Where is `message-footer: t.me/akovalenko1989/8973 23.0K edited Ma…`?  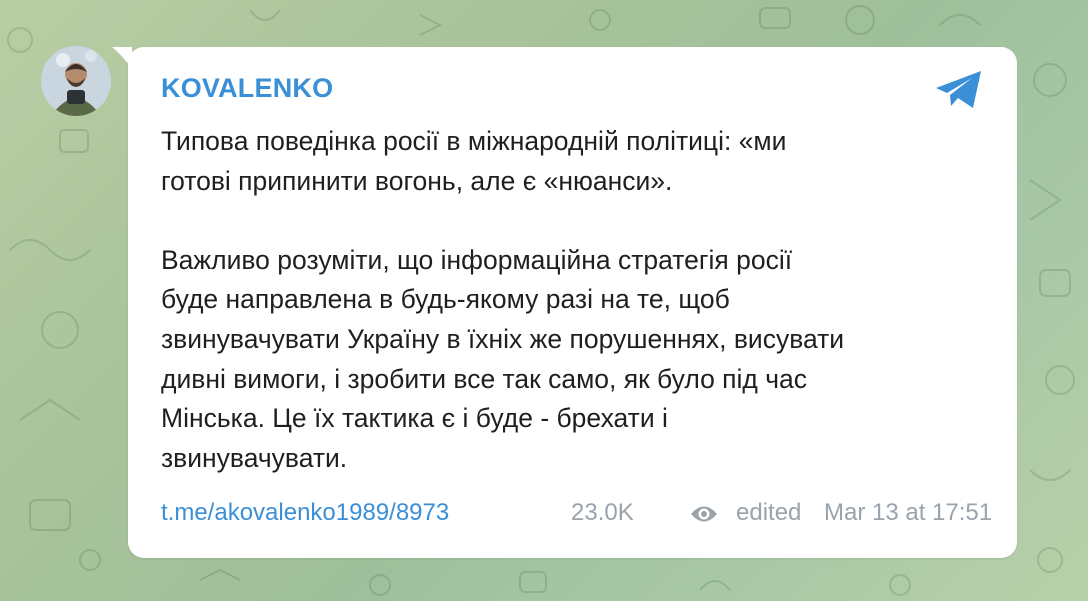
message-footer: t.me/akovalenko1989/8973 23.0K edited Ma… is located at coordinates (576, 517).